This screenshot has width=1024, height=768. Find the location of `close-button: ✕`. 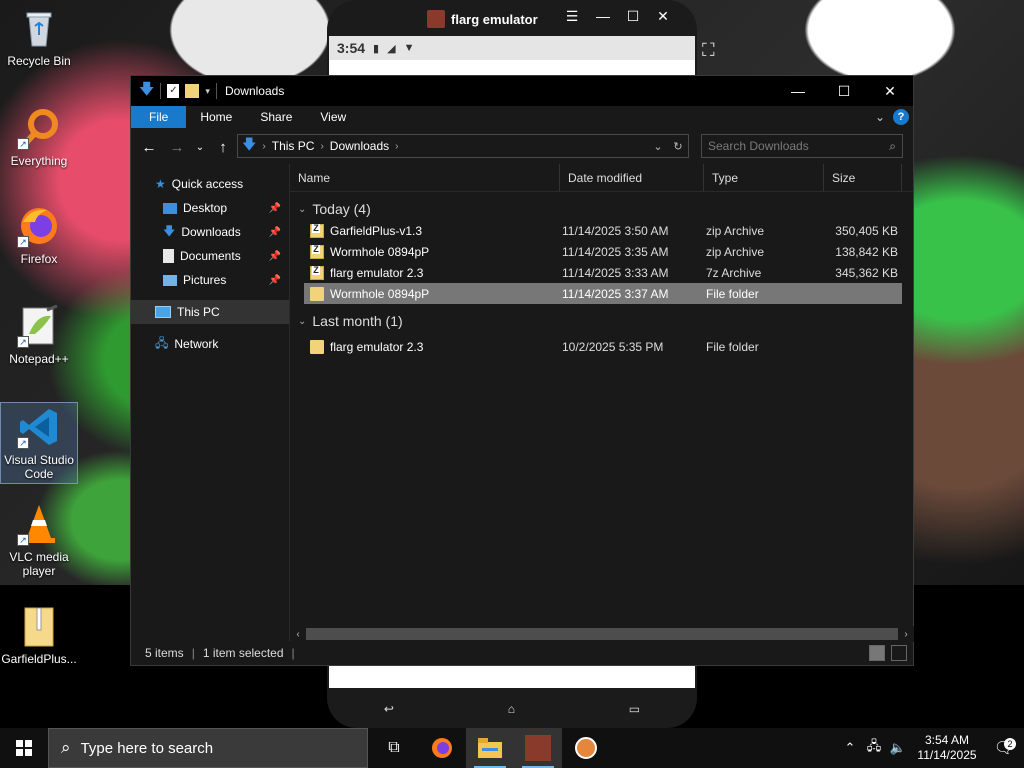

close-button: ✕ is located at coordinates (890, 91).